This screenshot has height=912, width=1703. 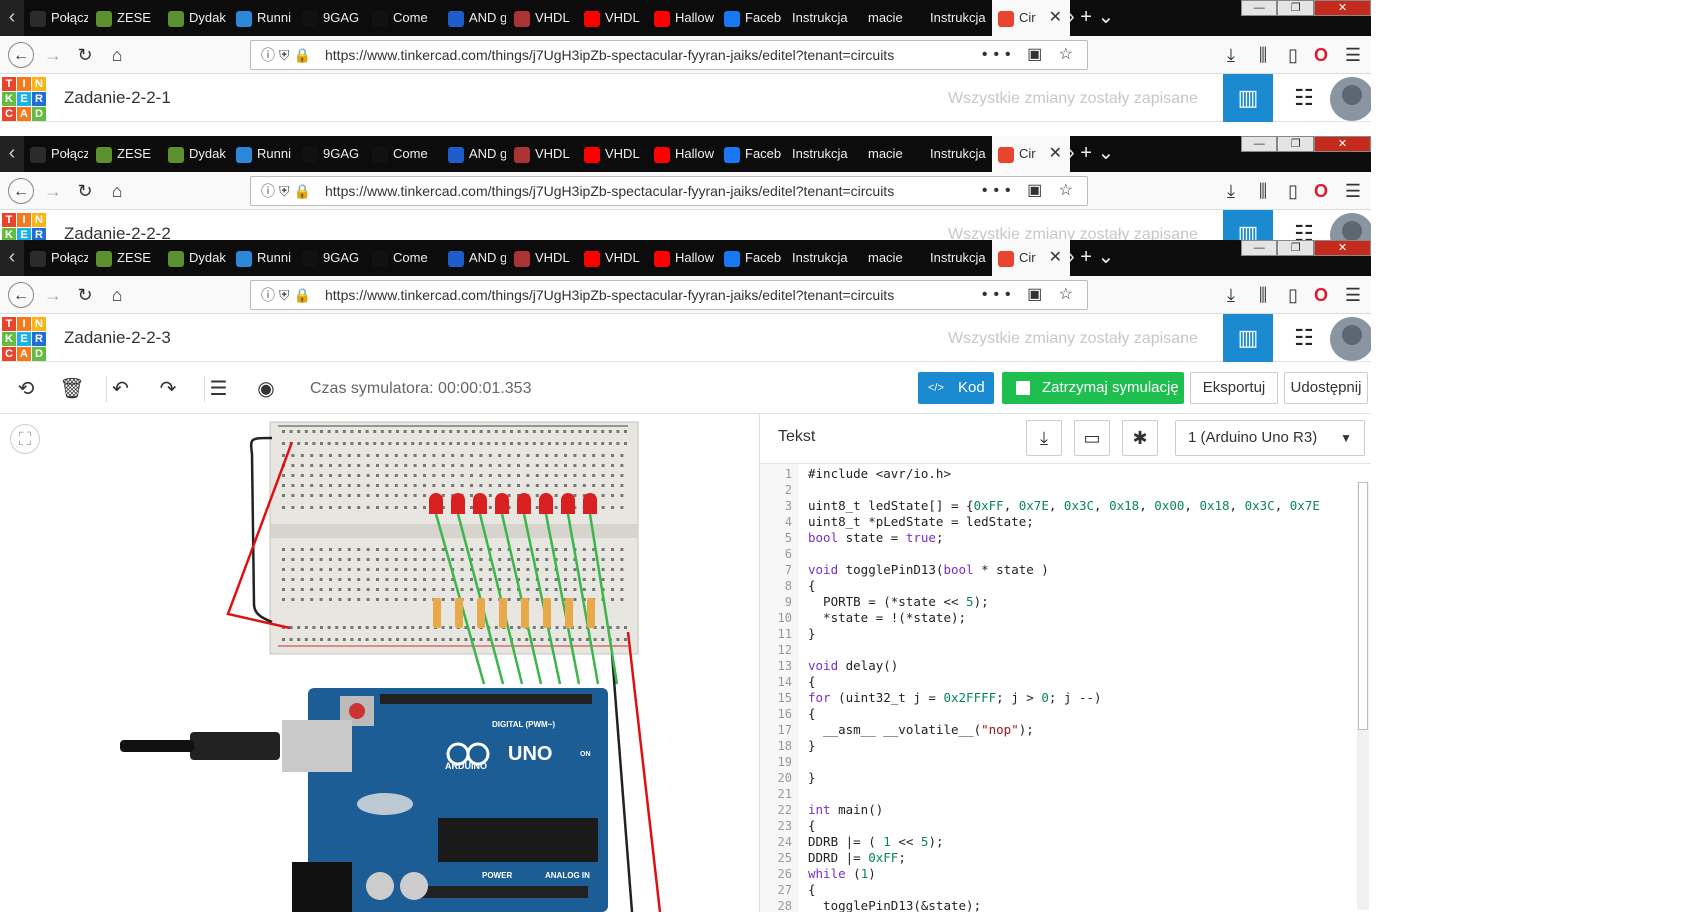 I want to click on library-icon: ⫼, so click(x=1263, y=55).